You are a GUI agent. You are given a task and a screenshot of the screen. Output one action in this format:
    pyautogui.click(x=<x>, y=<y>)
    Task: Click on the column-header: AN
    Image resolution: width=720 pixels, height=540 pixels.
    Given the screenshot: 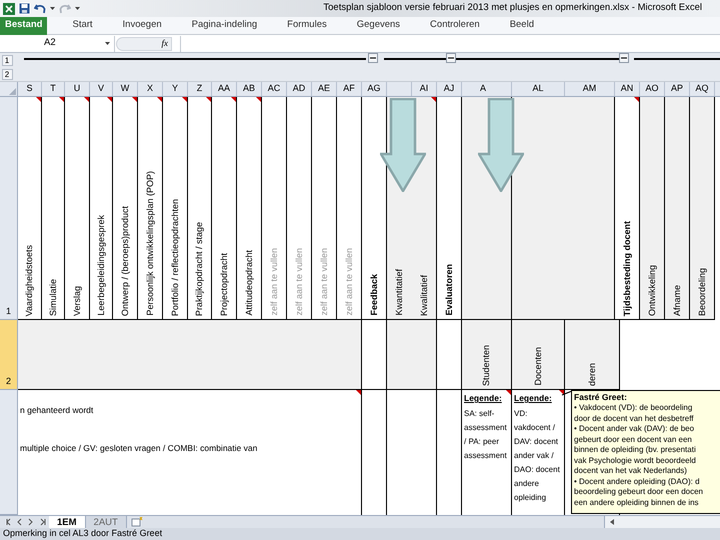 What is the action you would take?
    pyautogui.click(x=627, y=89)
    